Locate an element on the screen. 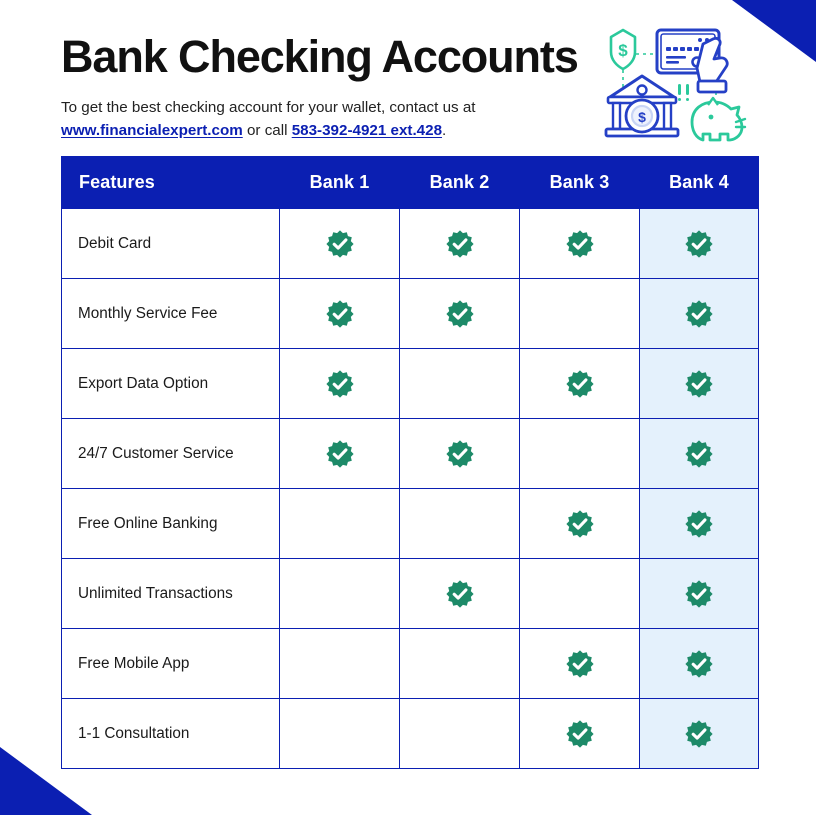  subtitle-mid: or call is located at coordinates (267, 131).